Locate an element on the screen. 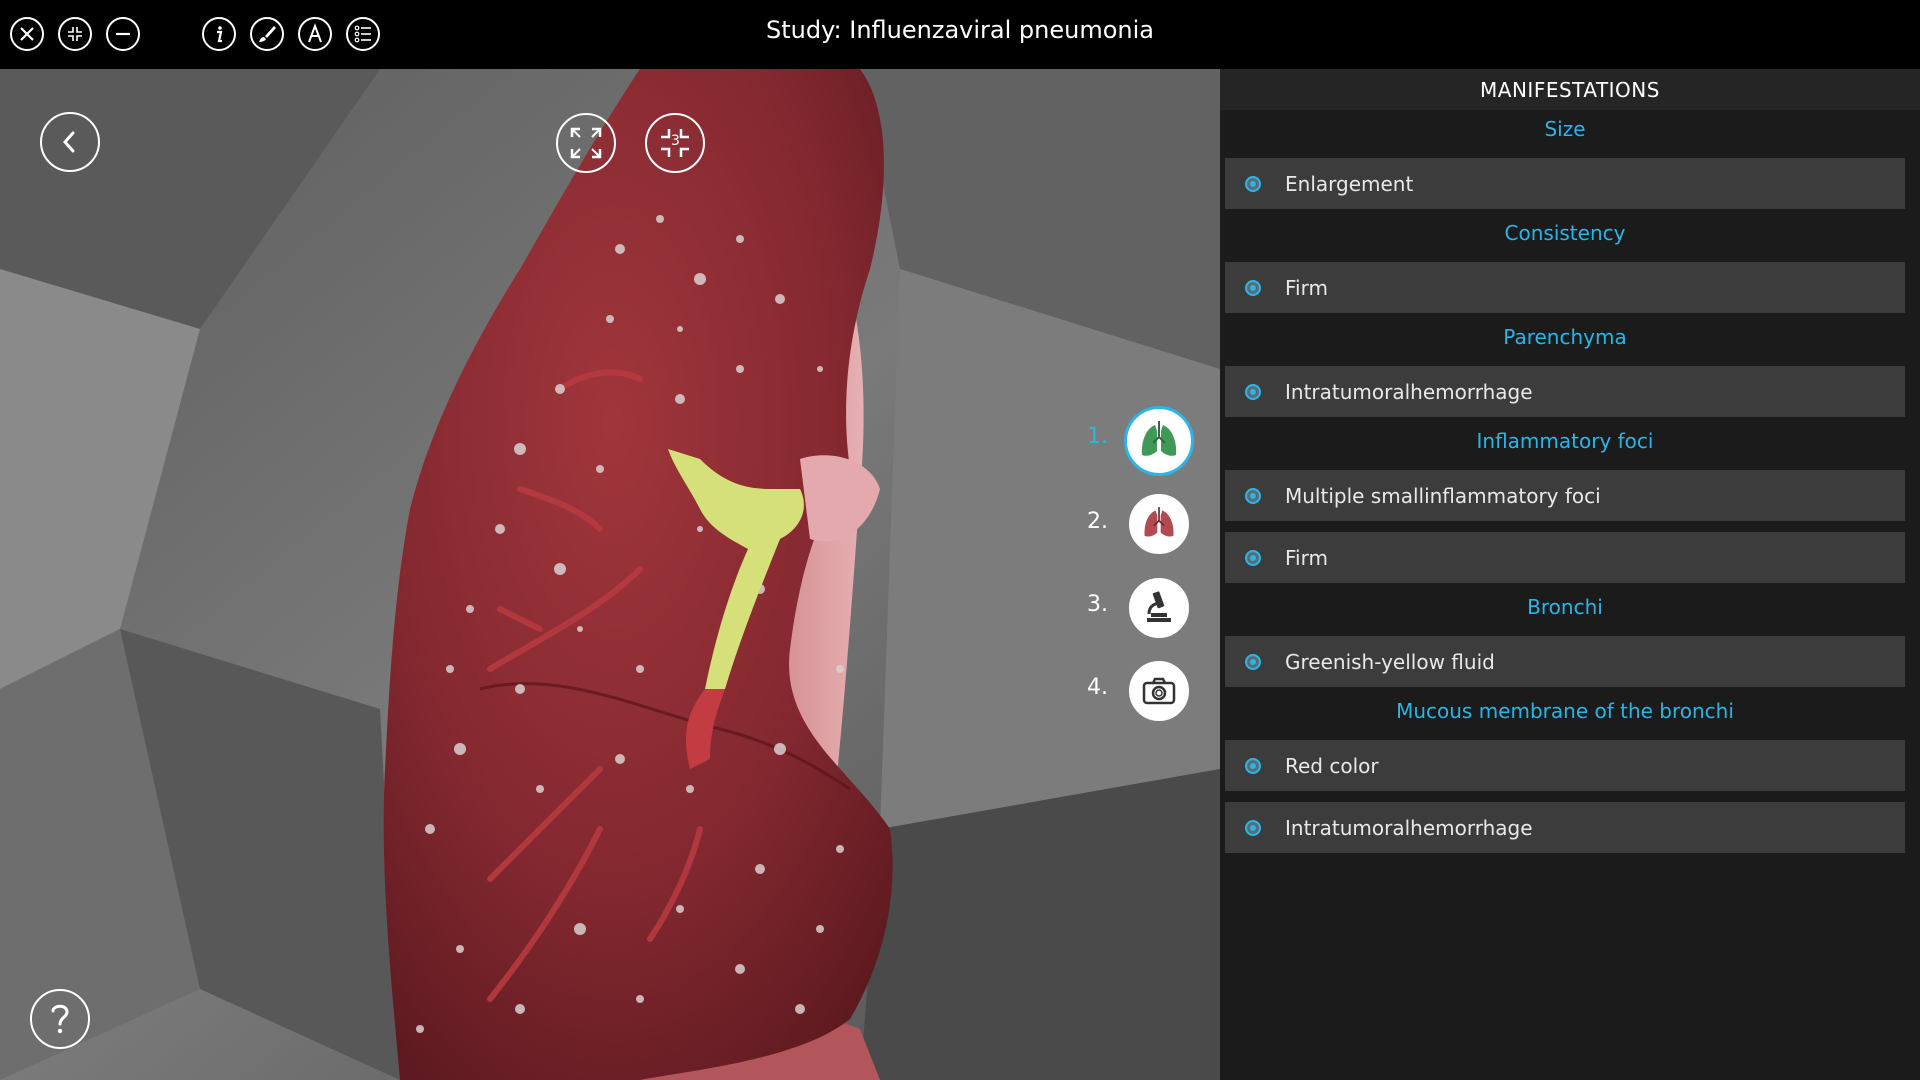 This screenshot has width=1920, height=1080. step-2-button is located at coordinates (1159, 524).